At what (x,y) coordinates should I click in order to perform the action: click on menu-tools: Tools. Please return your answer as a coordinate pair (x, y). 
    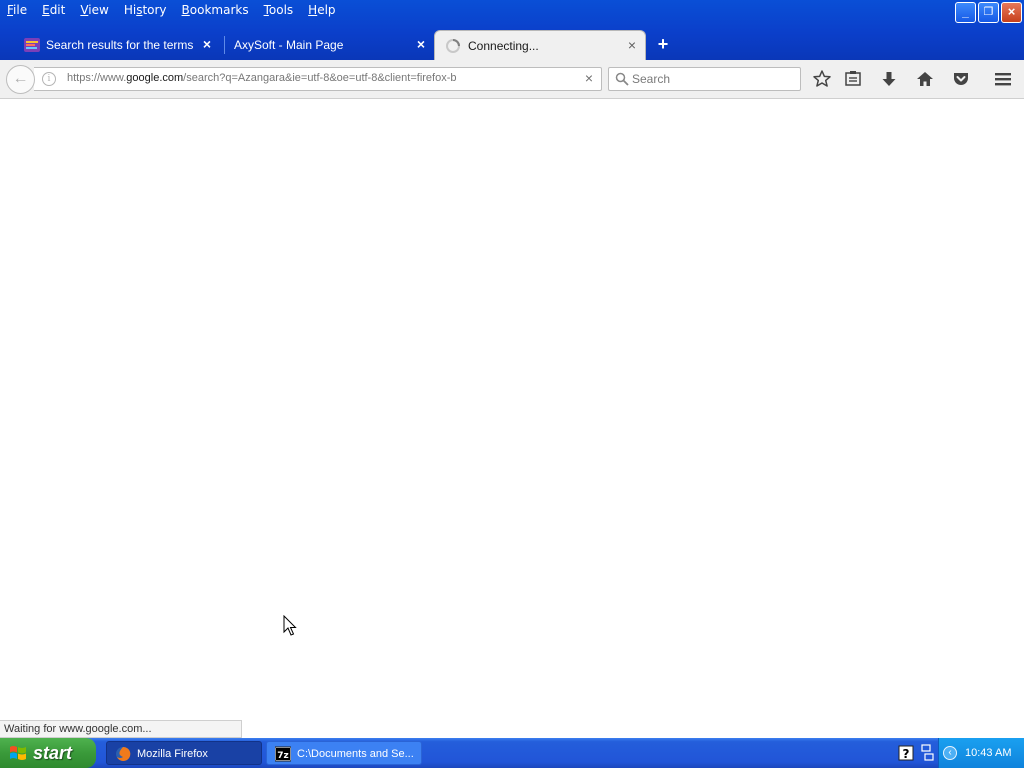
    Looking at the image, I should click on (279, 10).